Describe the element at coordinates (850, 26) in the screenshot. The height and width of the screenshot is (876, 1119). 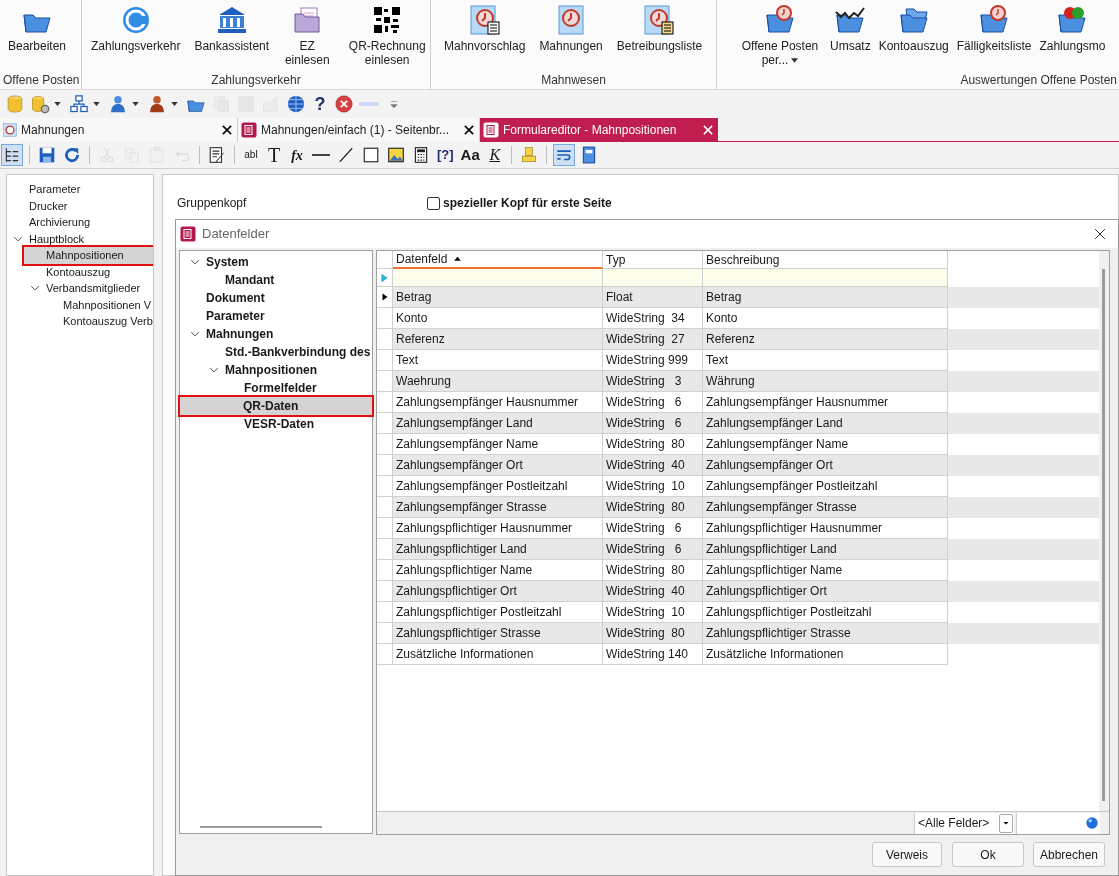
I see `ribbon-button: Umsatz` at that location.